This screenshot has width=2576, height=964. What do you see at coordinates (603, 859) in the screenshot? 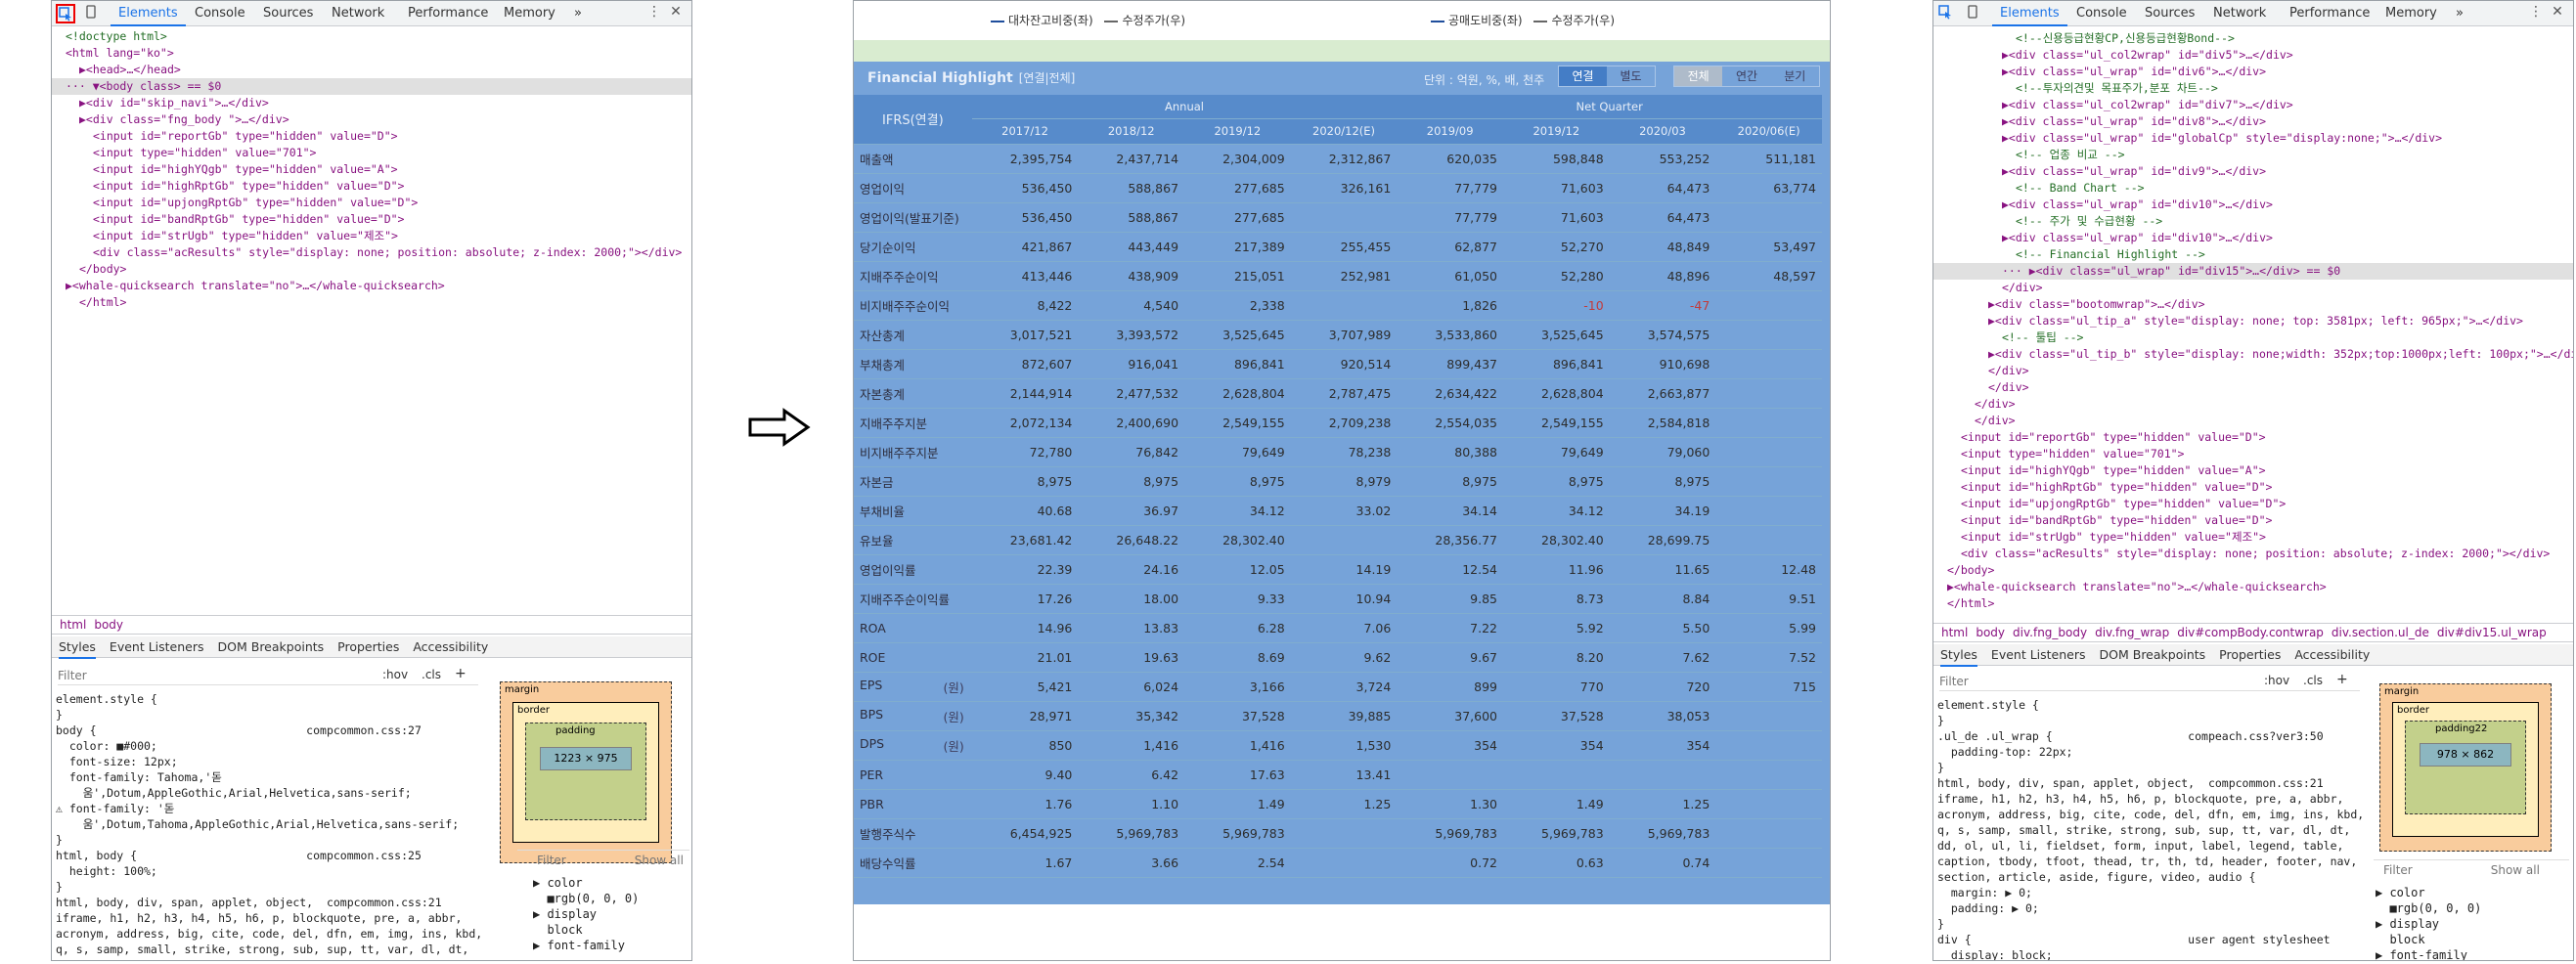
I see `computed-filter-input: Filter Show all` at bounding box center [603, 859].